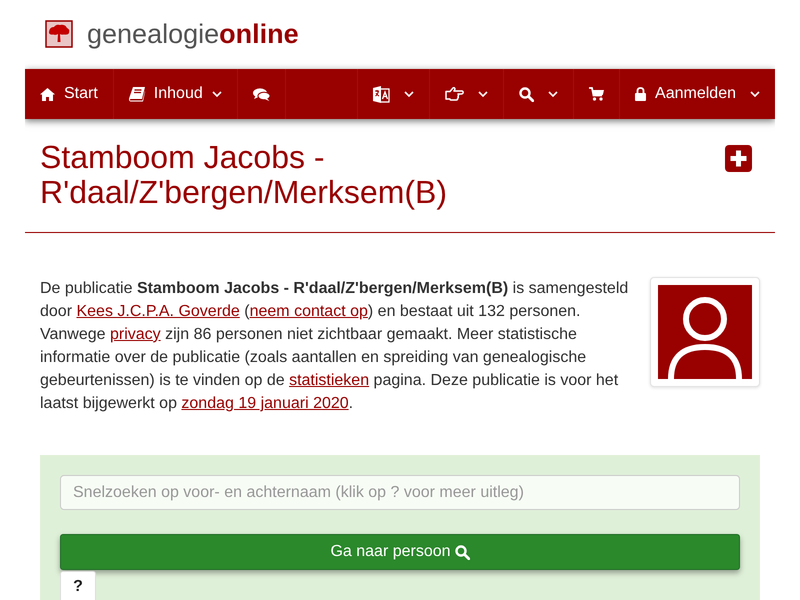  Describe the element at coordinates (705, 332) in the screenshot. I see `user-silhouette-icon` at that location.